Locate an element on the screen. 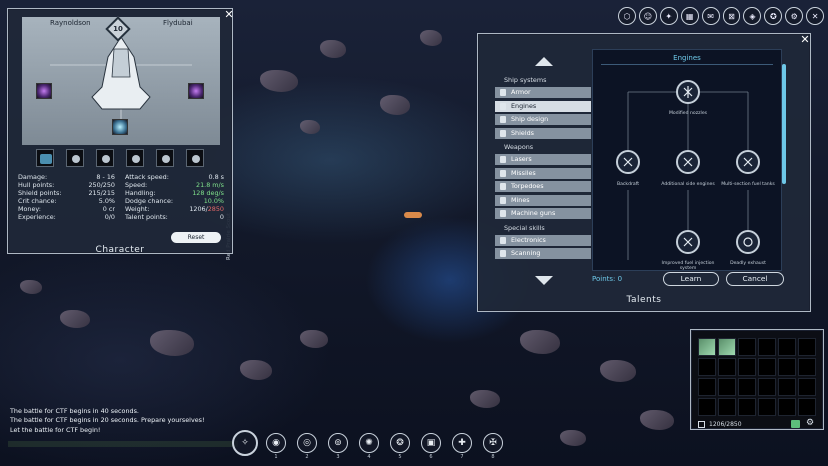 The height and width of the screenshot is (466, 828). equip-slot-shield is located at coordinates (45, 158).